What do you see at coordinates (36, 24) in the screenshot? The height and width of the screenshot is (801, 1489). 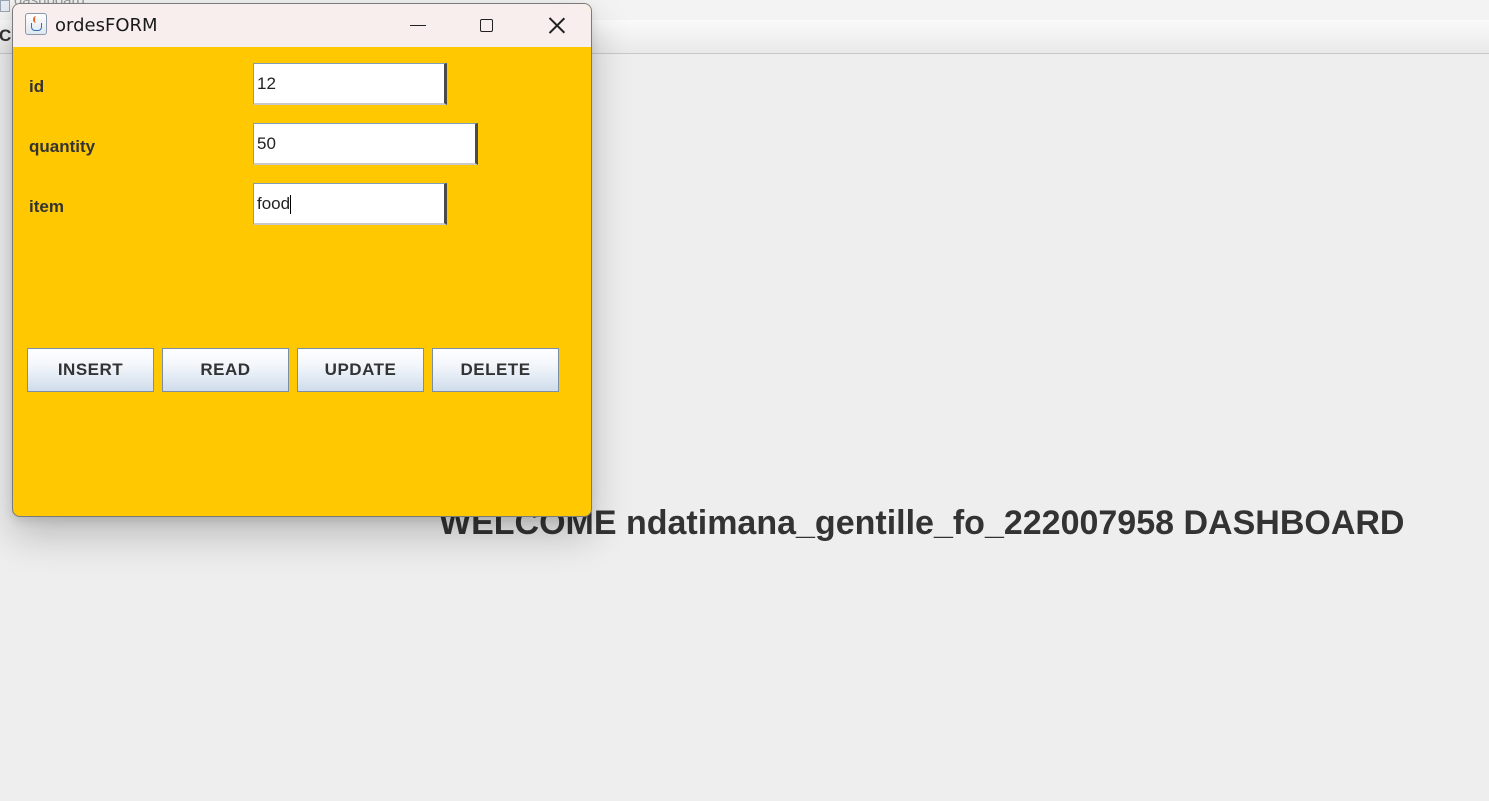 I see `java-cup-icon` at bounding box center [36, 24].